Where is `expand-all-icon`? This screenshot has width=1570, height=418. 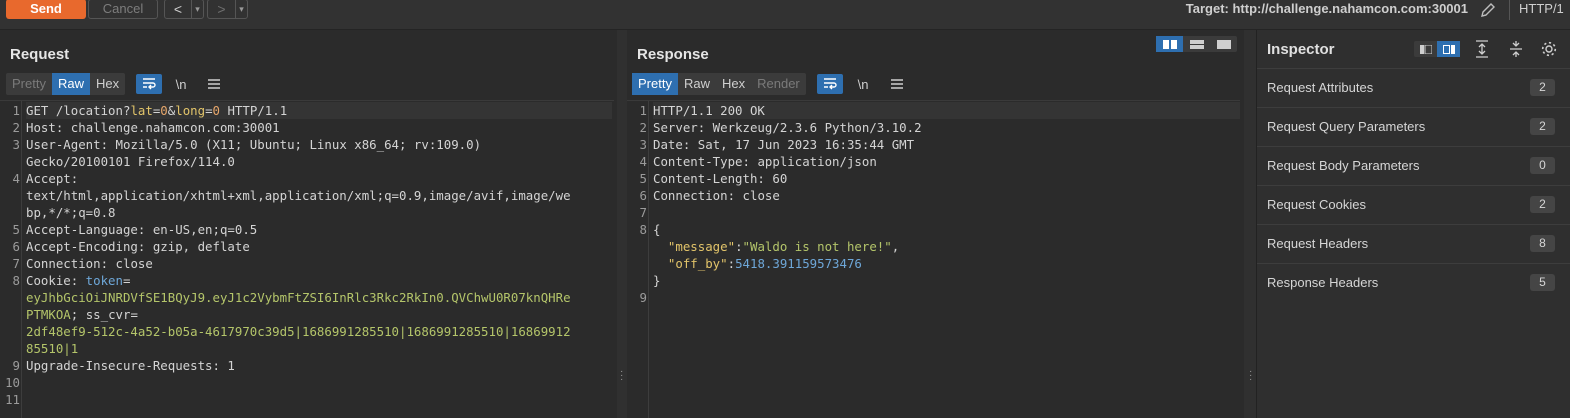 expand-all-icon is located at coordinates (1482, 50).